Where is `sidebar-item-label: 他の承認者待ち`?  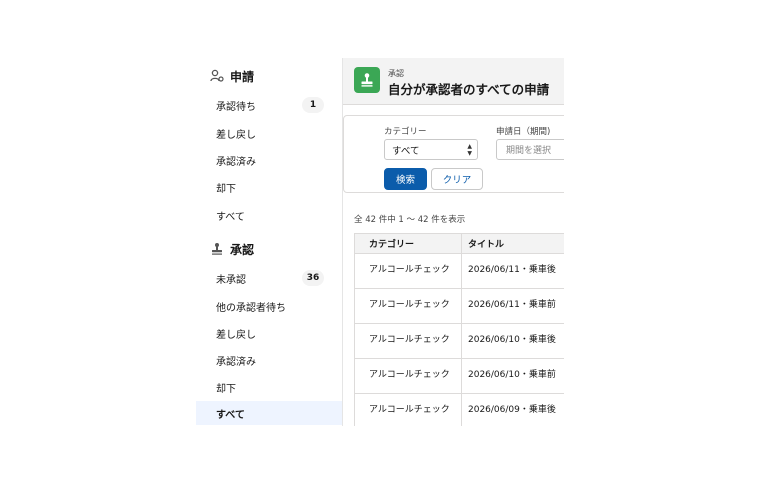 sidebar-item-label: 他の承認者待ち is located at coordinates (251, 308).